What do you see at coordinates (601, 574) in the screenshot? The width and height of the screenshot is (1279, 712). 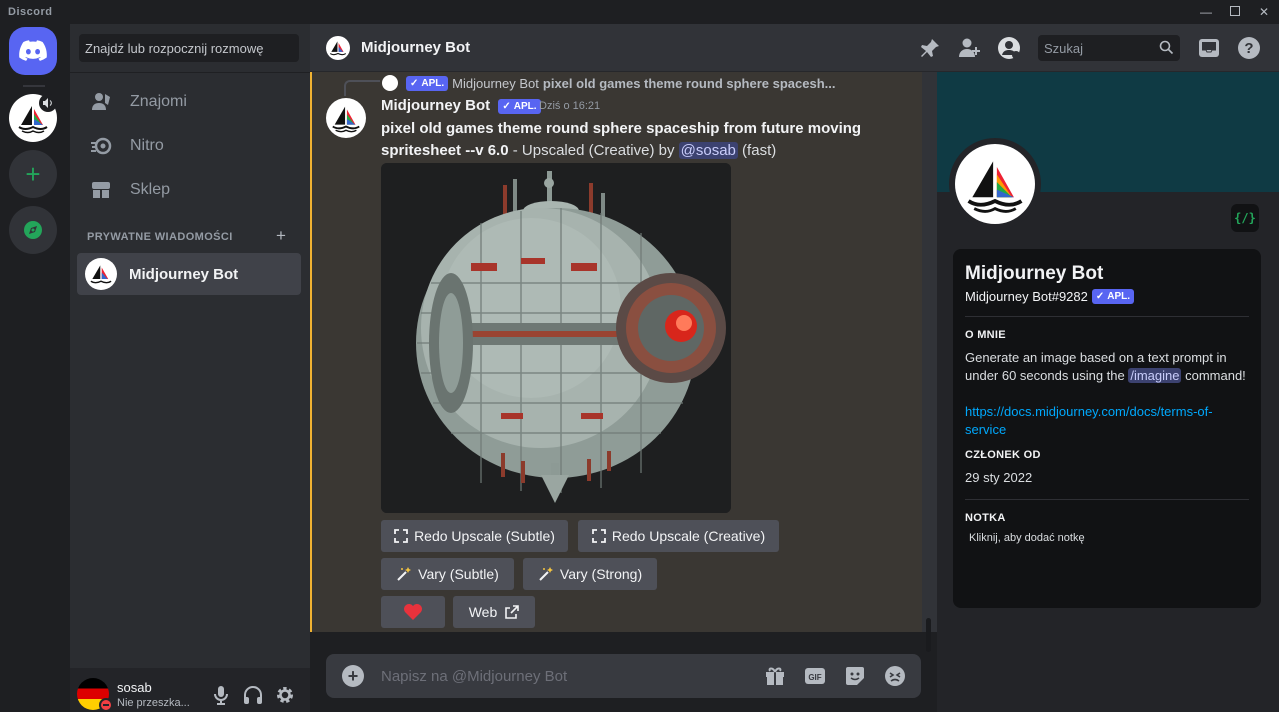 I see `button-label: Vary (Strong)` at bounding box center [601, 574].